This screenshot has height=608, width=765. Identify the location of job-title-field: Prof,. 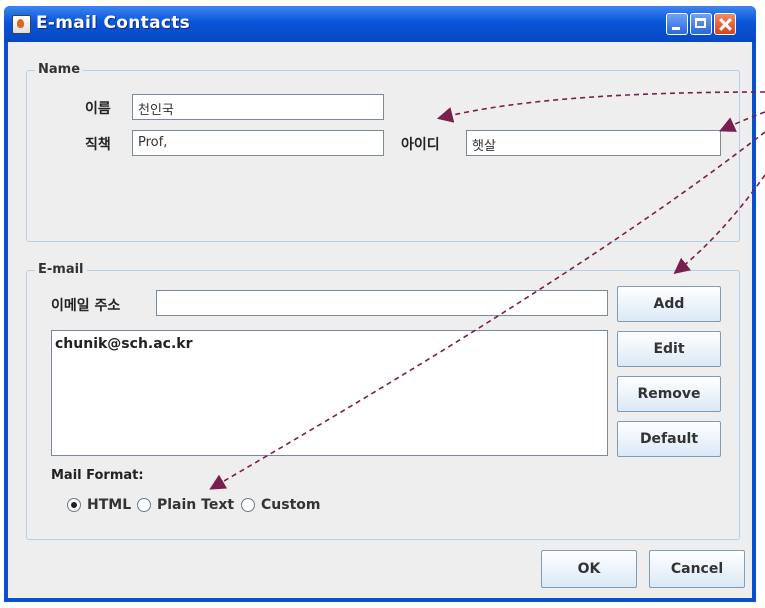
(258, 143).